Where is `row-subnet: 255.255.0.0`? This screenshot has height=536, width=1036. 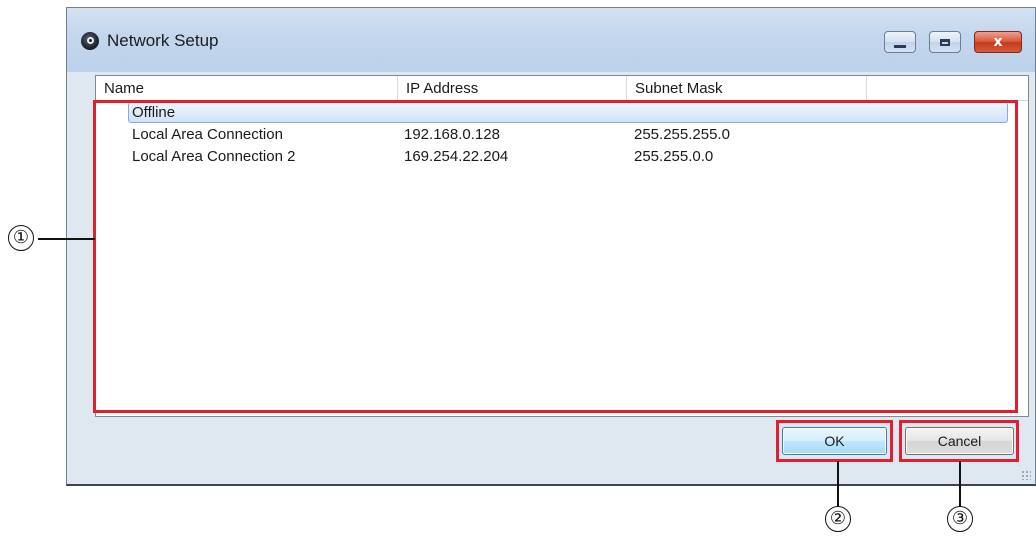
row-subnet: 255.255.0.0 is located at coordinates (674, 156).